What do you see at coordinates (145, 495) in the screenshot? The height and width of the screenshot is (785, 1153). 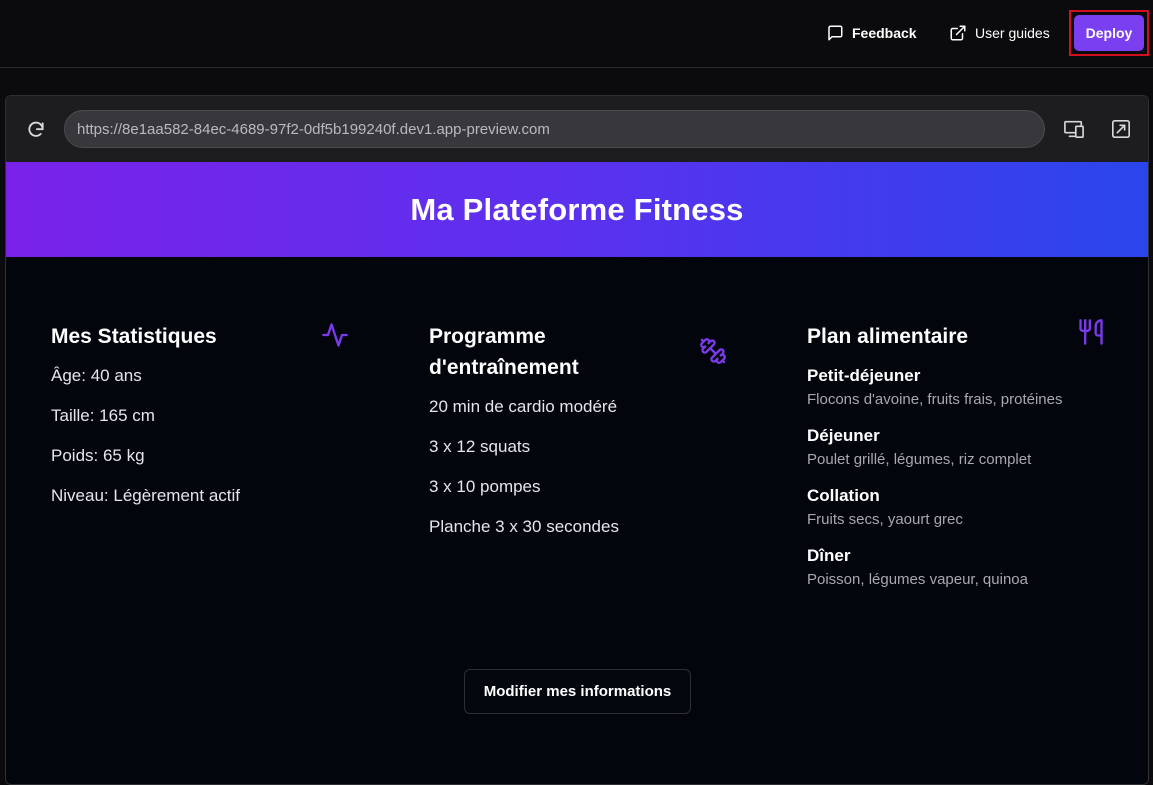 I see `stat-level: Niveau: Légèrement actif` at bounding box center [145, 495].